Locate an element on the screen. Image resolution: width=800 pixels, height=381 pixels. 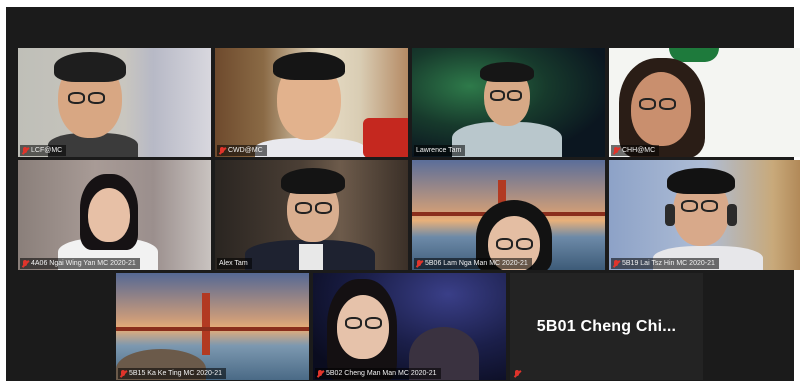
participant-name-label: 5B15 Ka Ke Ting MC 2020-21 is located at coordinates (172, 373).